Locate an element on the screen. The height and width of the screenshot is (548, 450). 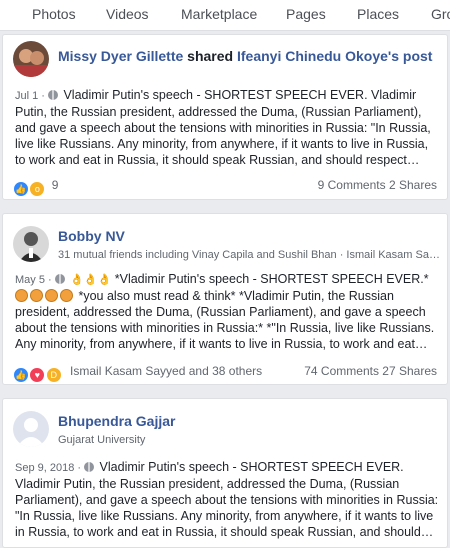
tab-marketplace: Marketplace is located at coordinates (219, 14).